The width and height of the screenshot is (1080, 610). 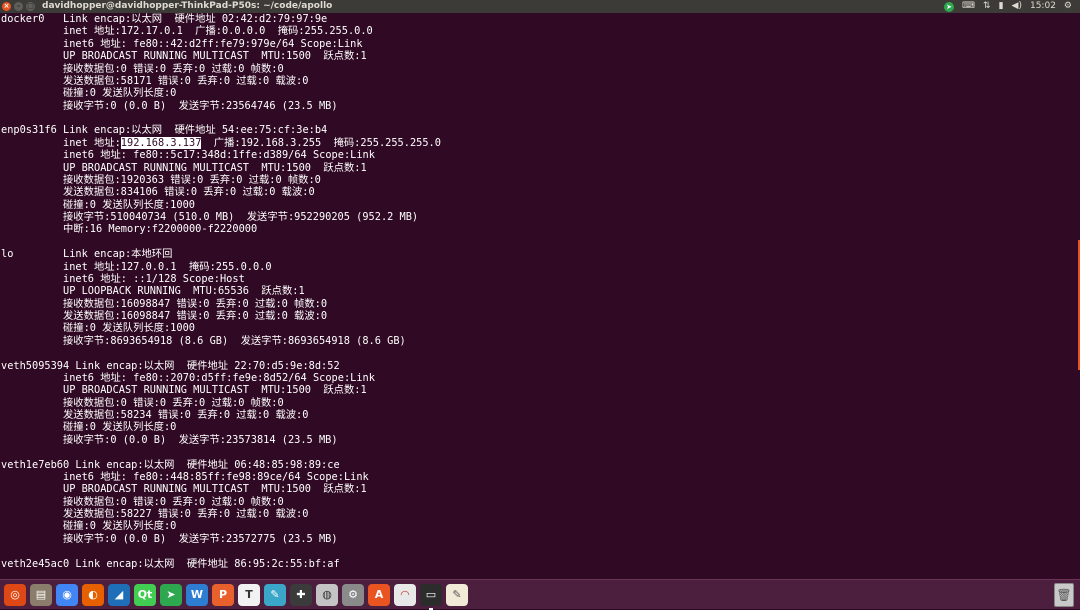 What do you see at coordinates (15, 594) in the screenshot?
I see `ubuntu-dash-icon: ◎` at bounding box center [15, 594].